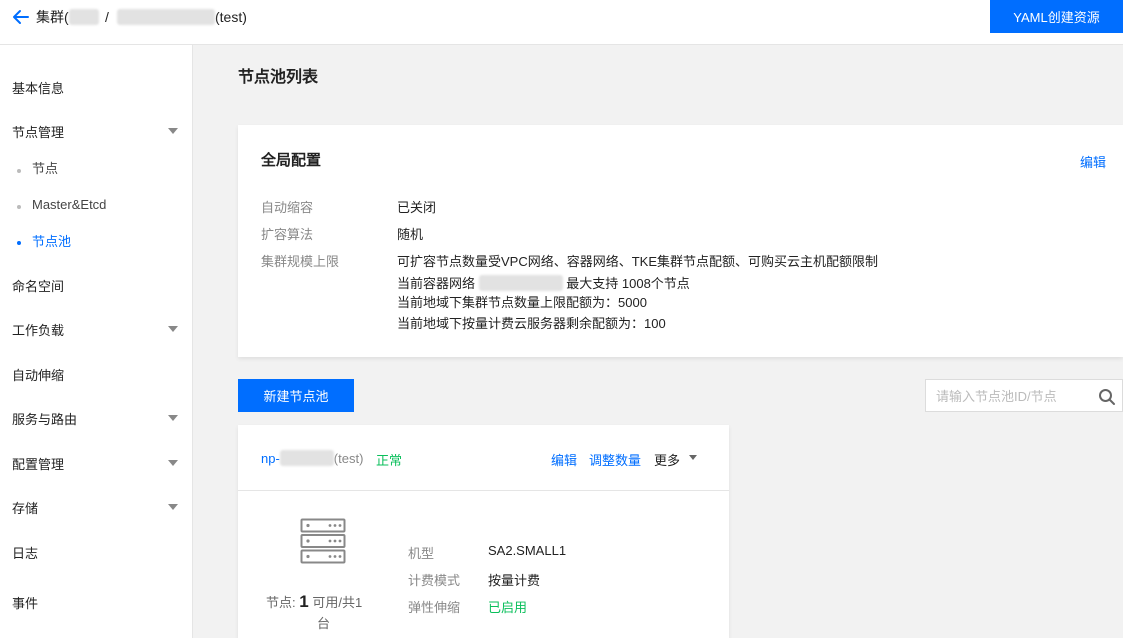 This screenshot has height=638, width=1123. I want to click on yaml-create-button: YAML创建资源, so click(1056, 16).